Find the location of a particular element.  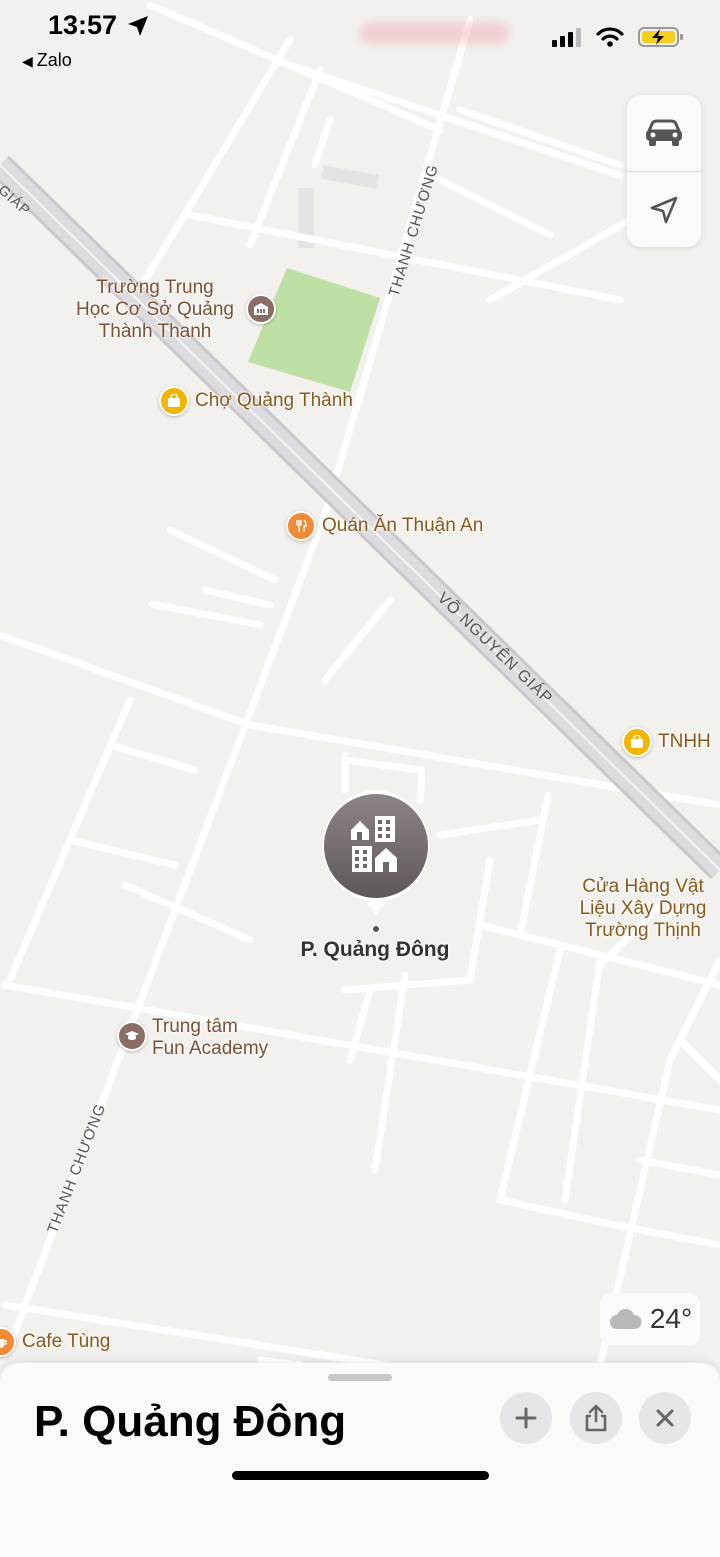

weather-badge: 24° is located at coordinates (650, 1319).